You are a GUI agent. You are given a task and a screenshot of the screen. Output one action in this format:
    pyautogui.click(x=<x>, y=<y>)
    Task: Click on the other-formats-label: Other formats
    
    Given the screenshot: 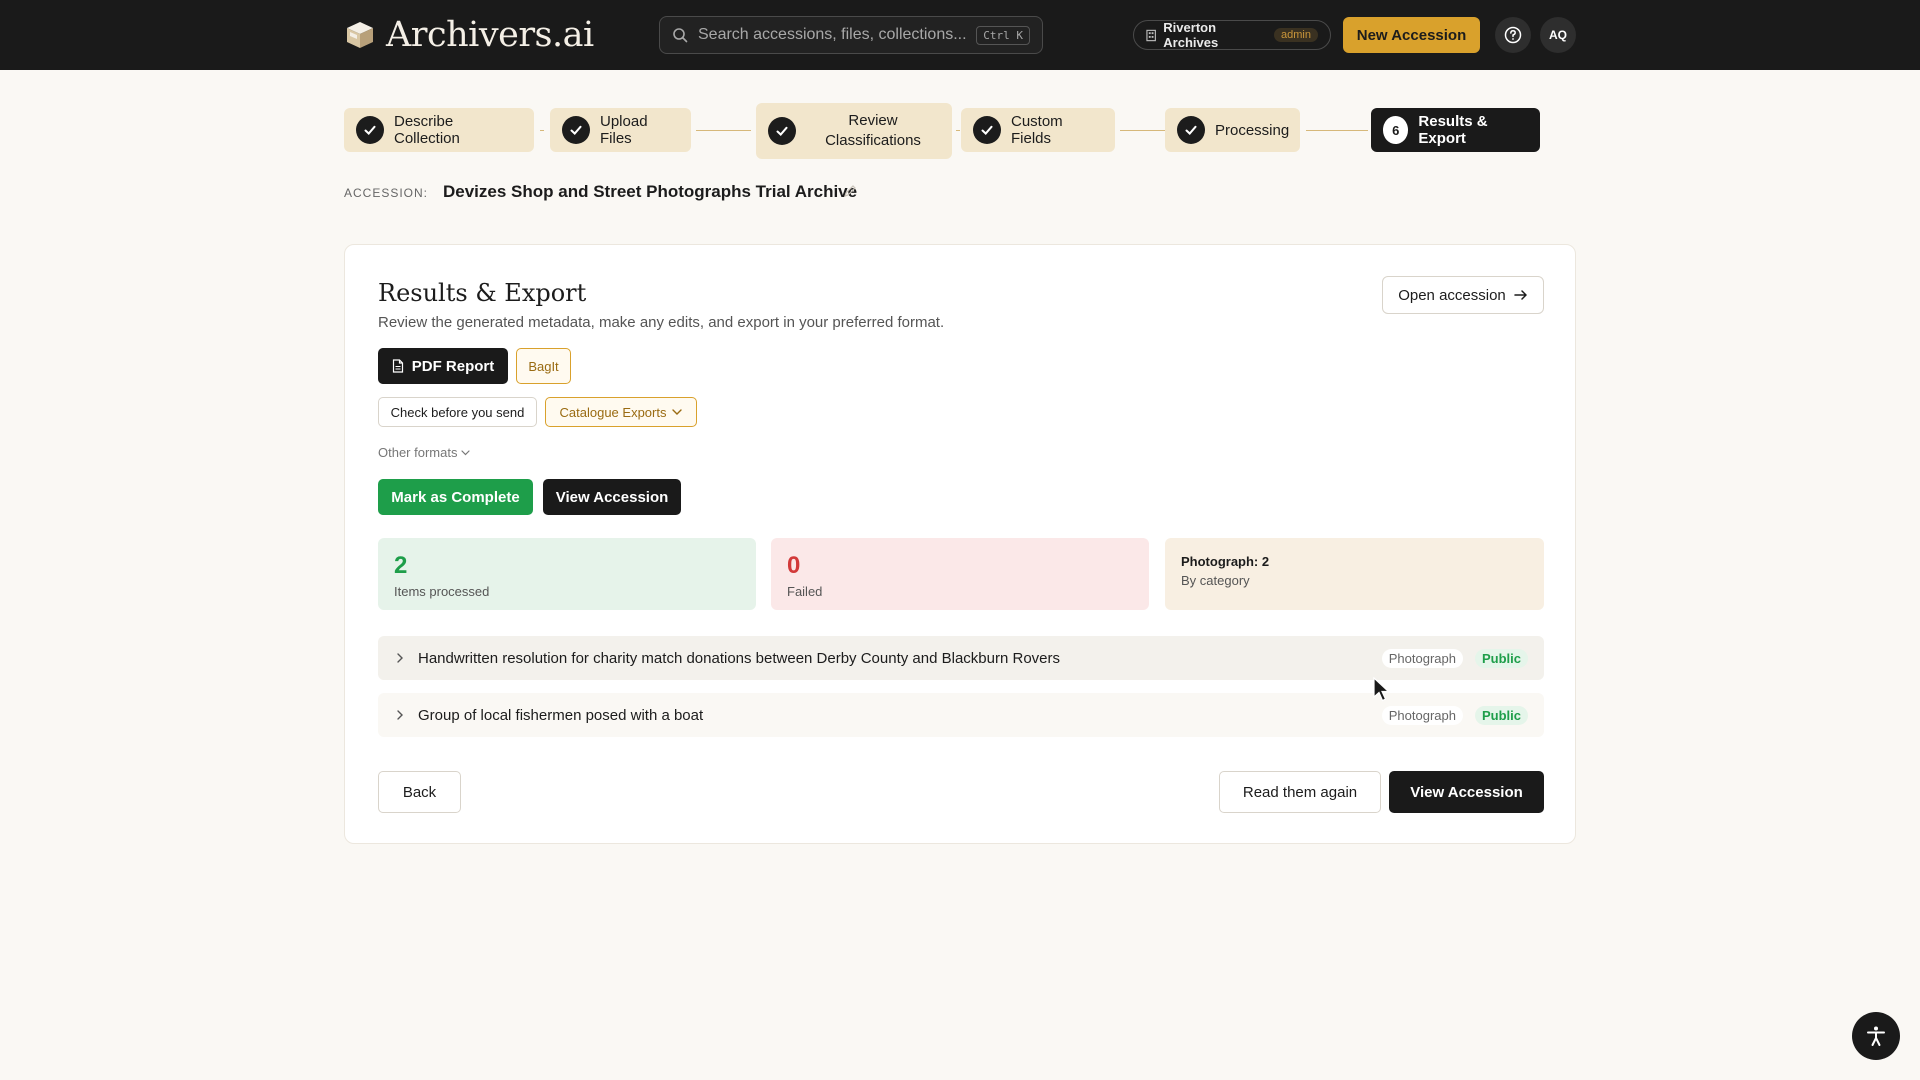 What is the action you would take?
    pyautogui.click(x=418, y=452)
    